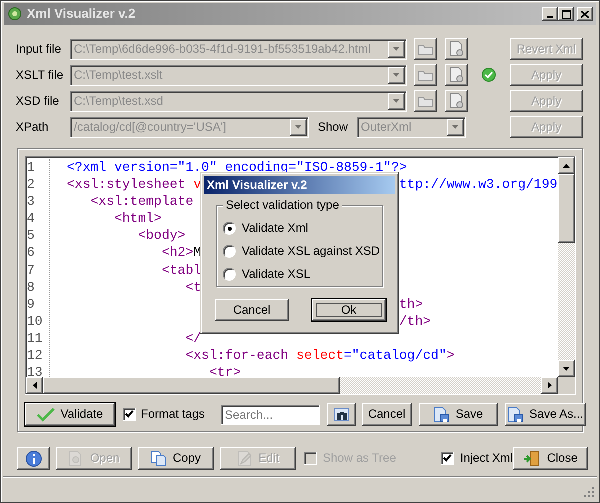  Describe the element at coordinates (31, 167) in the screenshot. I see `line-number: 1` at that location.